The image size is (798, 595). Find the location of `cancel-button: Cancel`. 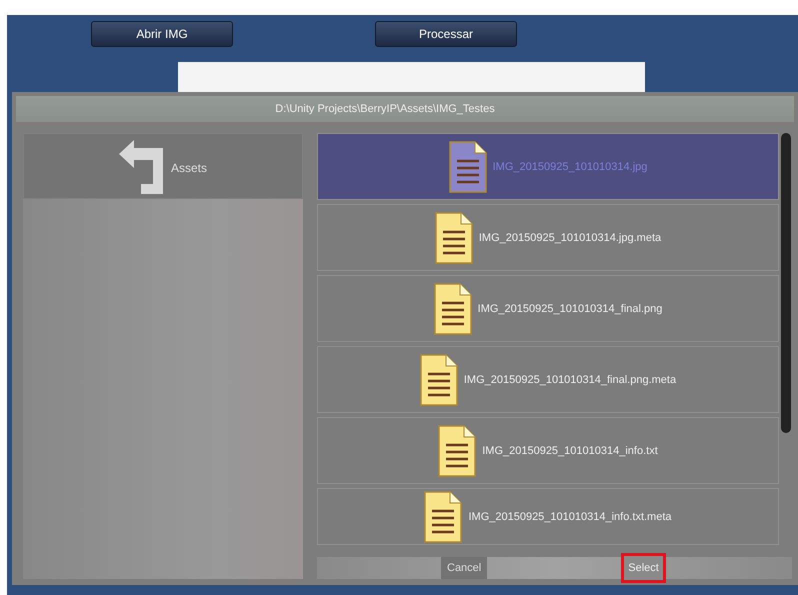

cancel-button: Cancel is located at coordinates (464, 568).